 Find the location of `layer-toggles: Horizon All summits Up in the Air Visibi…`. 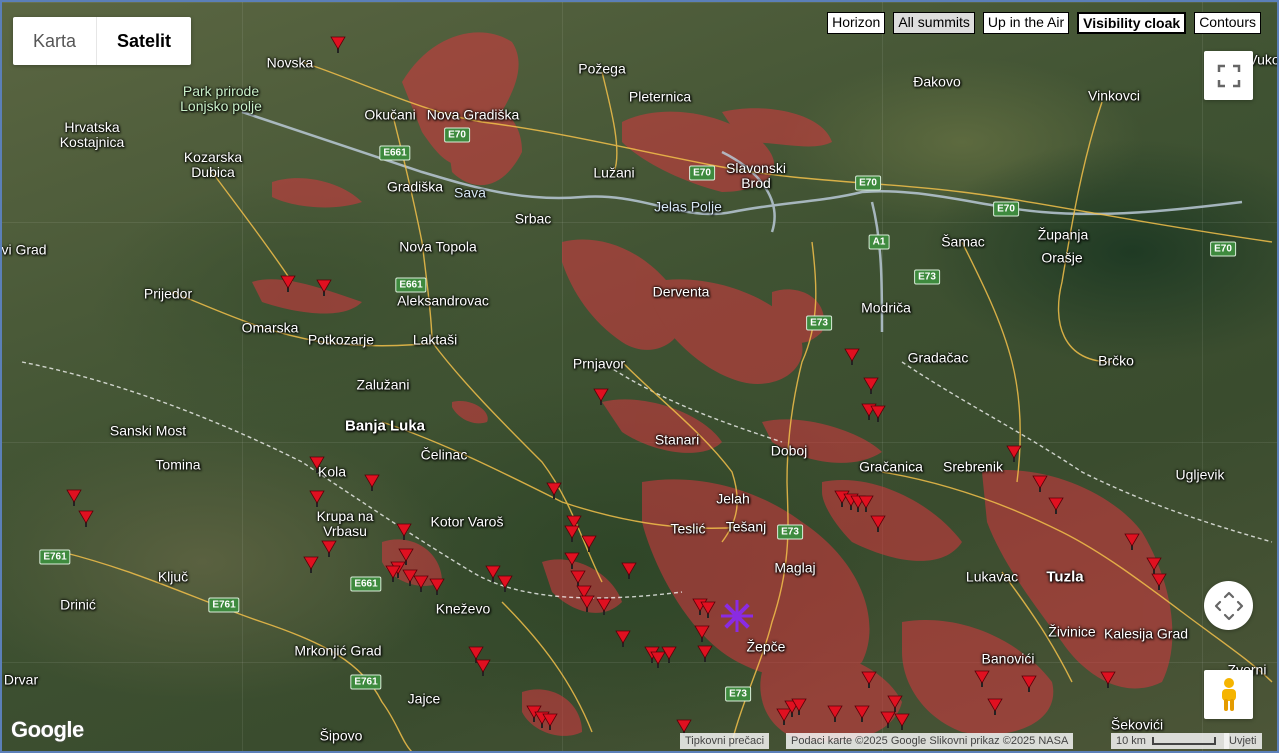

layer-toggles: Horizon All summits Up in the Air Visibi… is located at coordinates (1044, 23).